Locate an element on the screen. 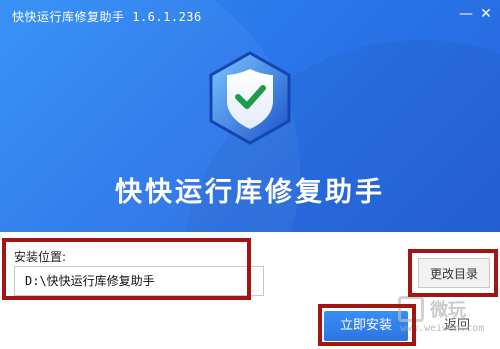 The height and width of the screenshot is (349, 500). close-button: ✕ is located at coordinates (486, 14).